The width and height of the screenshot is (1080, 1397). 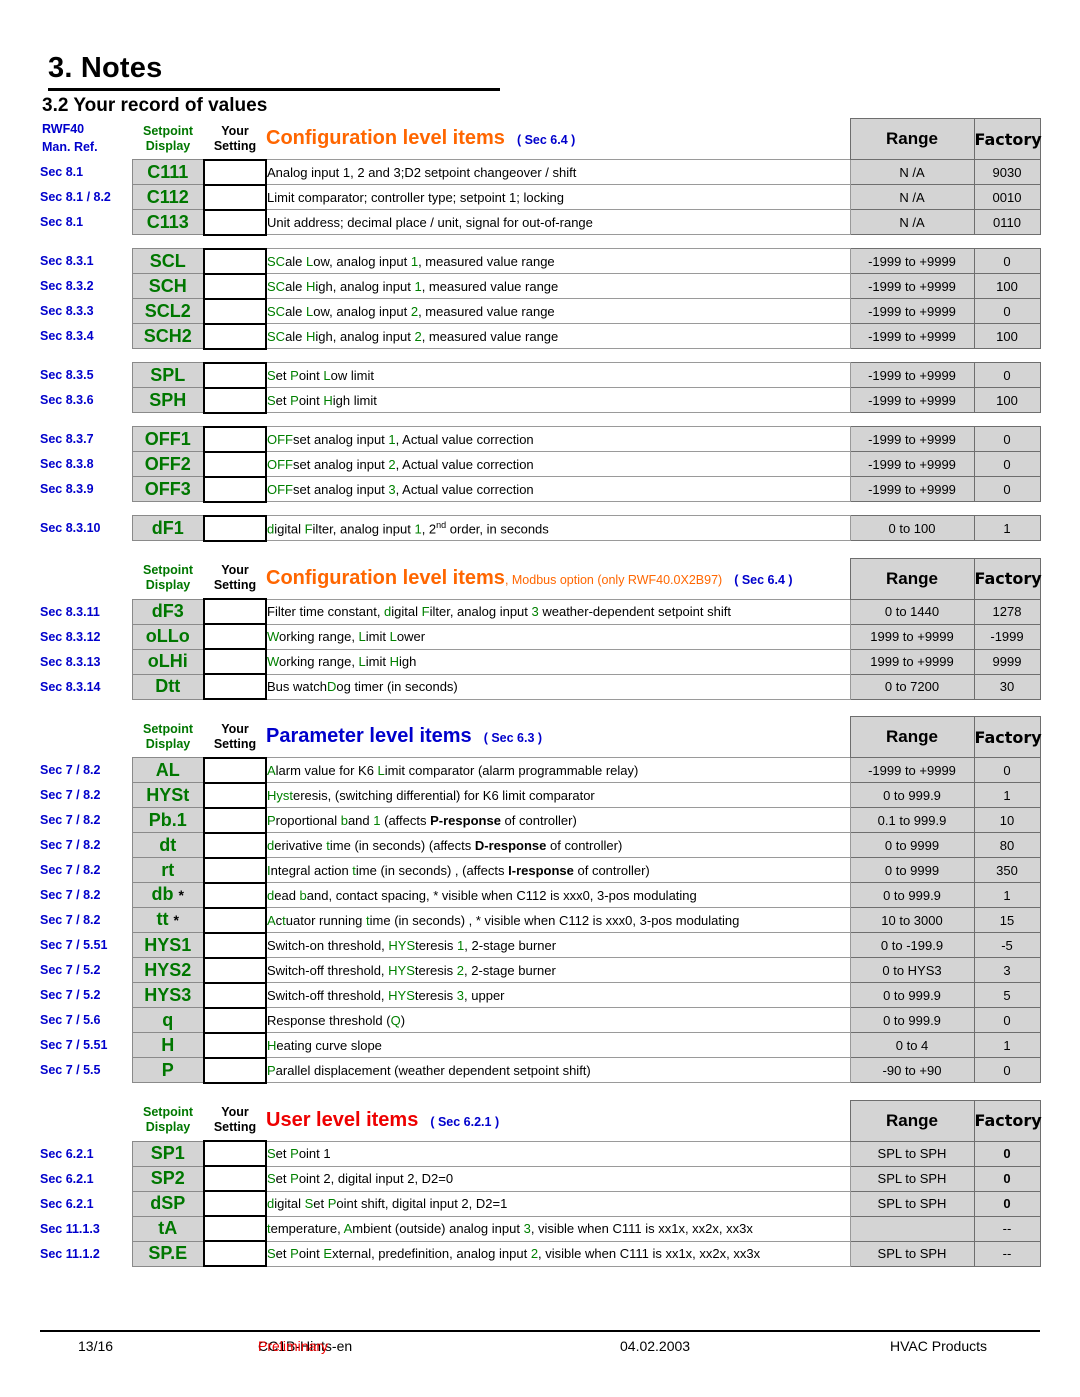 I want to click on row-manual-ref: Sec 8.3.10, so click(x=70, y=528).